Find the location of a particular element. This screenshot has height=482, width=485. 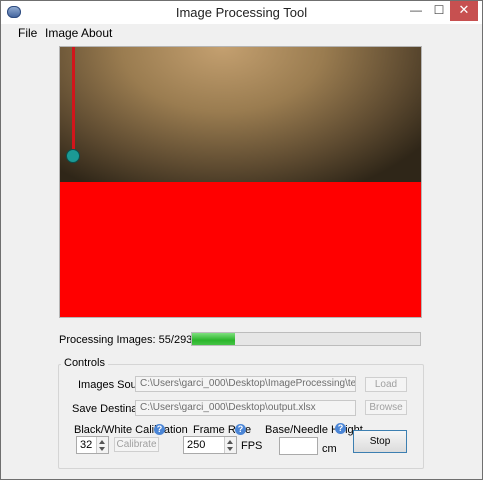

fps-unit-label: FPS is located at coordinates (252, 446).